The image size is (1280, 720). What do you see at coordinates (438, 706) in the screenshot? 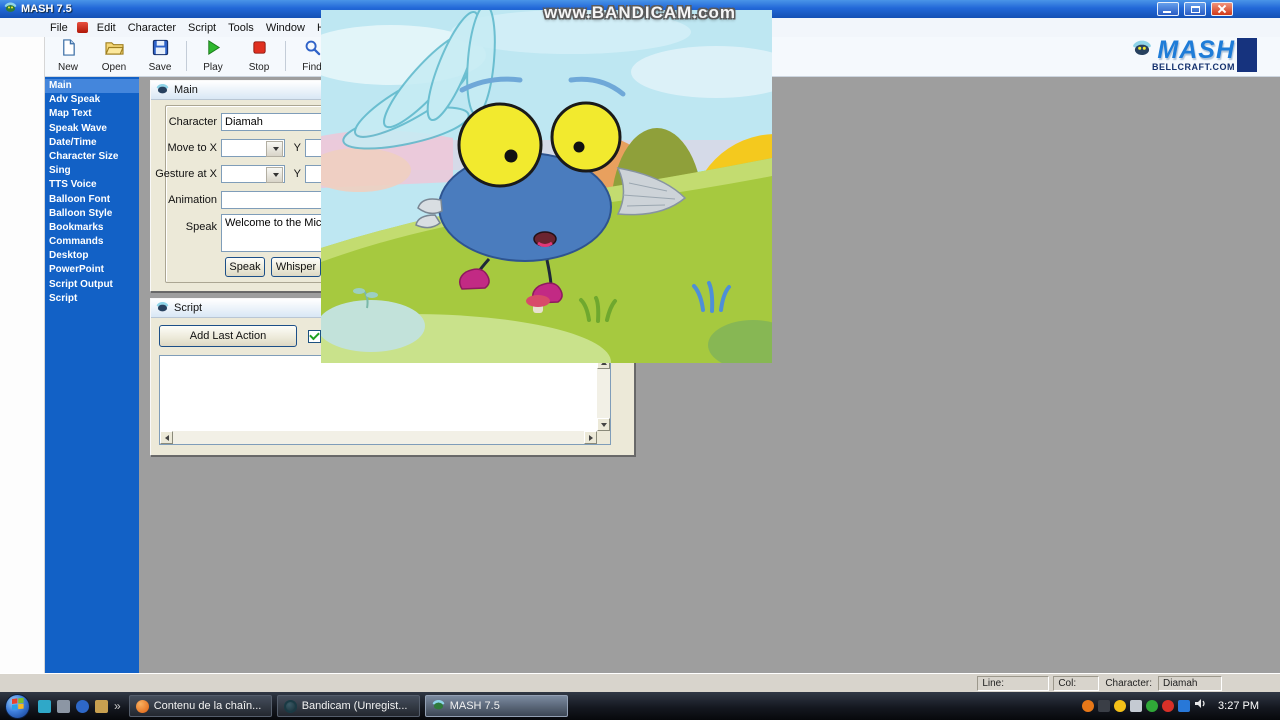
I see `mash-fly-icon` at bounding box center [438, 706].